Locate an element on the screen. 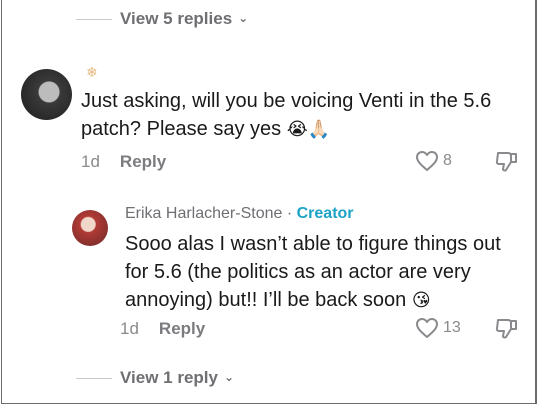 The height and width of the screenshot is (405, 540). reply-meta: 1d Reply is located at coordinates (162, 329).